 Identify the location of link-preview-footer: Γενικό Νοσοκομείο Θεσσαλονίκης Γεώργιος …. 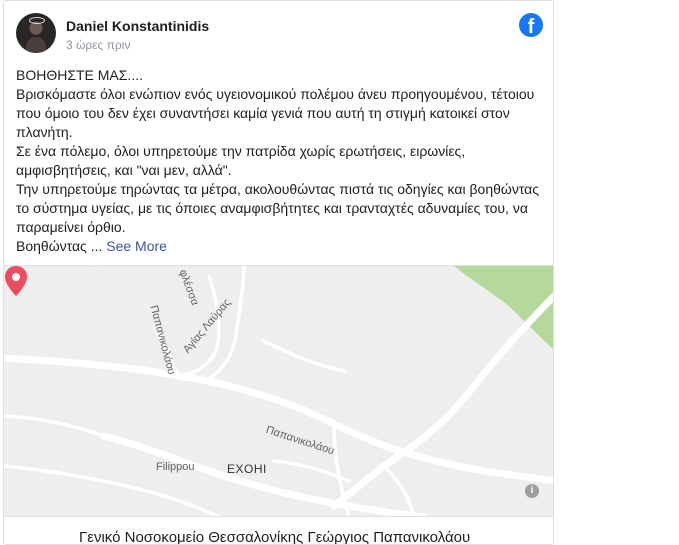
(278, 530).